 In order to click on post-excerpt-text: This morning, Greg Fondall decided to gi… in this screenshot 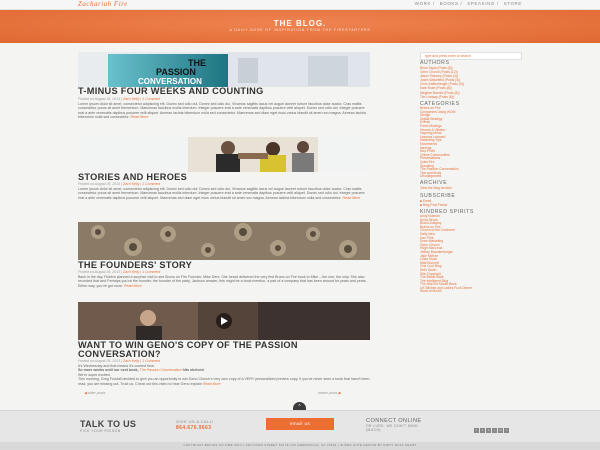, I will do `click(224, 381)`.